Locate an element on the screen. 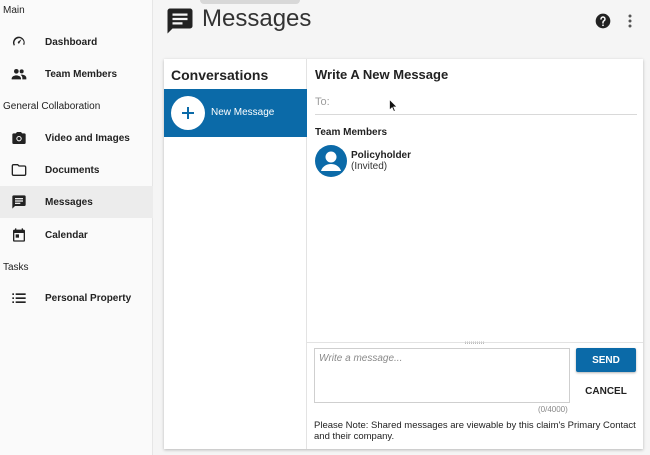  sidebar-item-video-images: Video and Images is located at coordinates (76, 138).